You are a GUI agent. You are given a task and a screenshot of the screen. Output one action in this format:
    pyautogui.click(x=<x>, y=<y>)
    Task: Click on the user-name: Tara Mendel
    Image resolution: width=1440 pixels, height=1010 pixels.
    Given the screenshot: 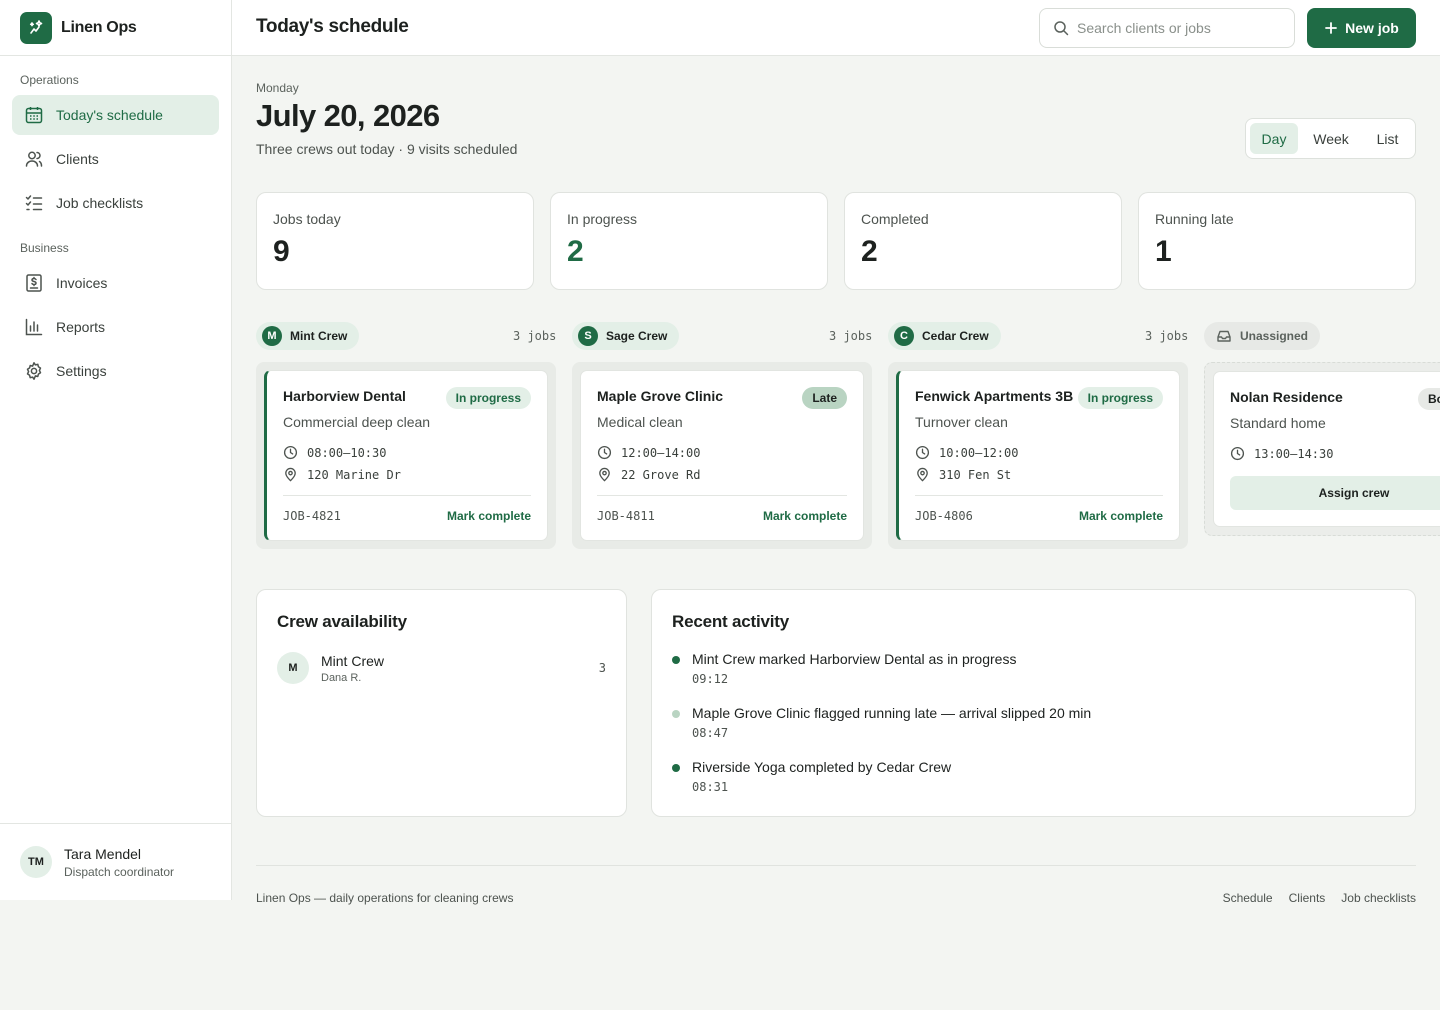 What is the action you would take?
    pyautogui.click(x=103, y=853)
    